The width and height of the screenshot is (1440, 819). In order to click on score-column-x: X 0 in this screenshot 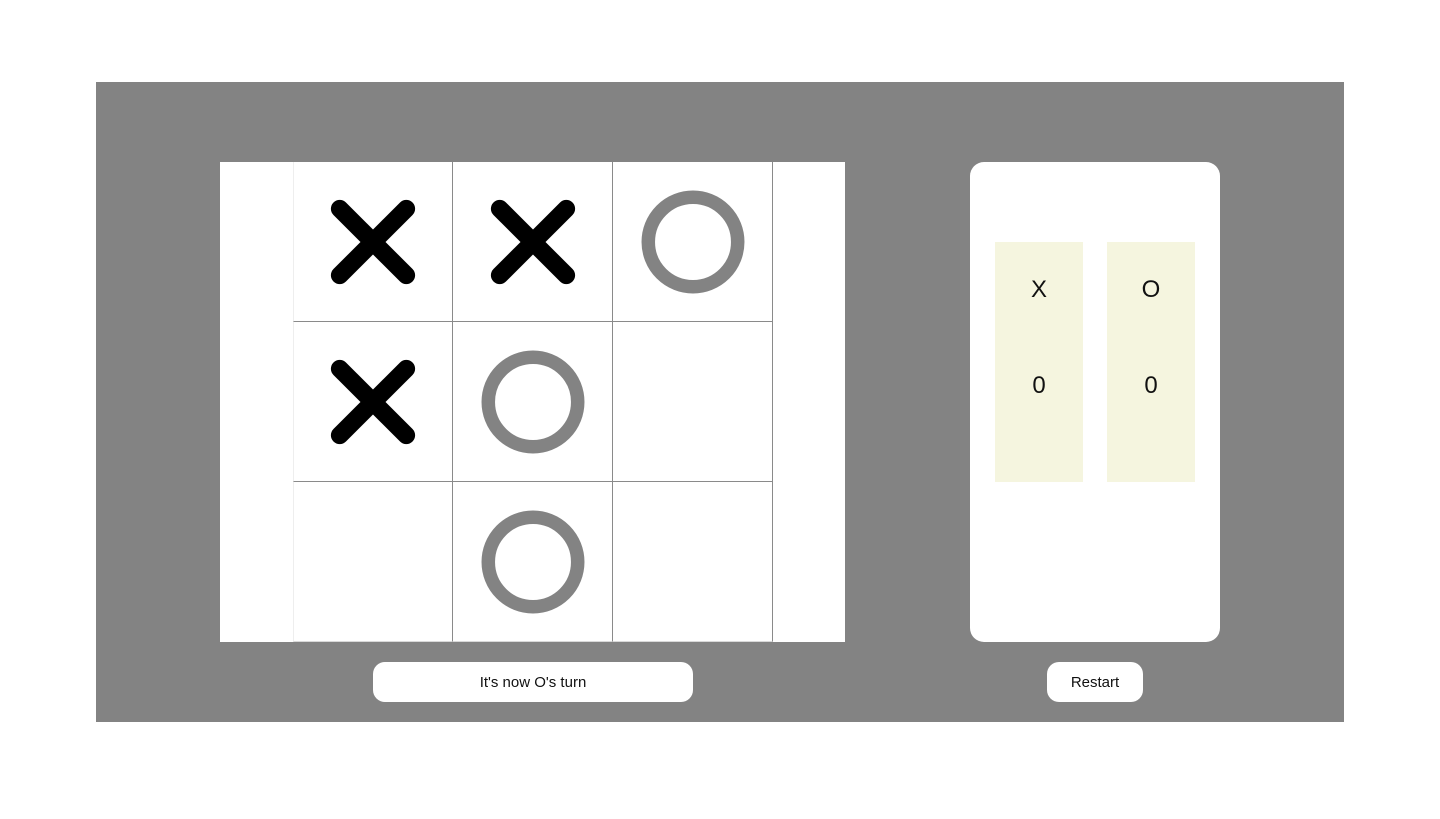, I will do `click(1039, 362)`.